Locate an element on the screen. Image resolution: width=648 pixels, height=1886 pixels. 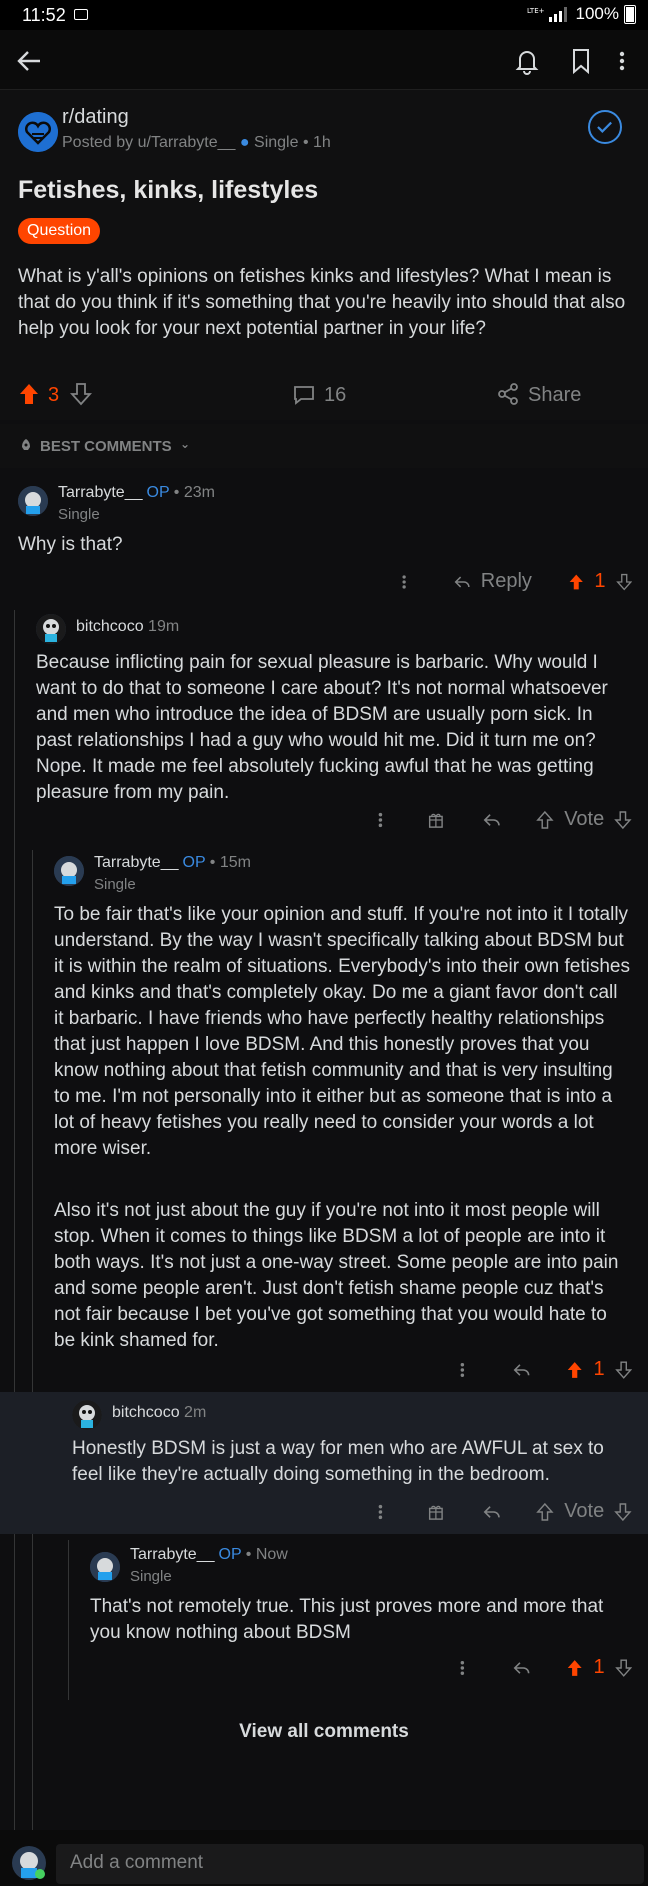
comment-sort-bar: BEST COMMENTS ⌄ is located at coordinates (324, 446).